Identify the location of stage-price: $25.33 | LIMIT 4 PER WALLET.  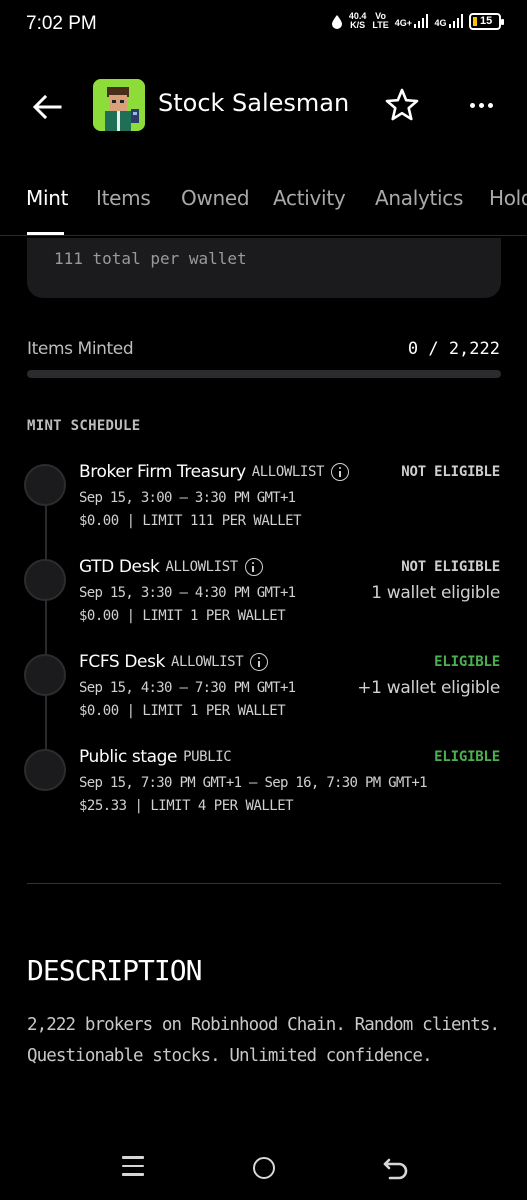
(186, 806).